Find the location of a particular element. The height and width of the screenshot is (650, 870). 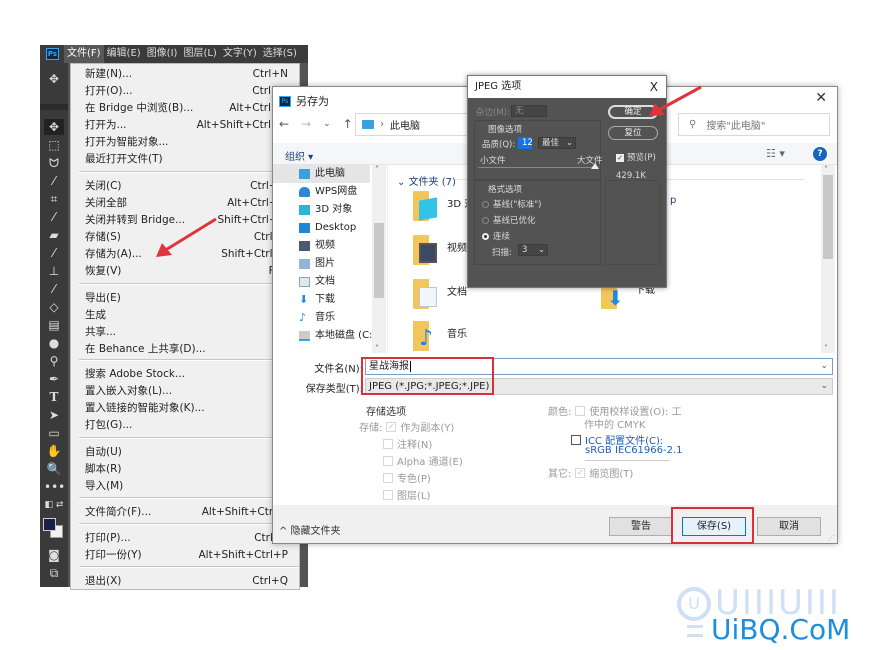

file-menu-item: 恢复(V)F12 is located at coordinates (192, 271).